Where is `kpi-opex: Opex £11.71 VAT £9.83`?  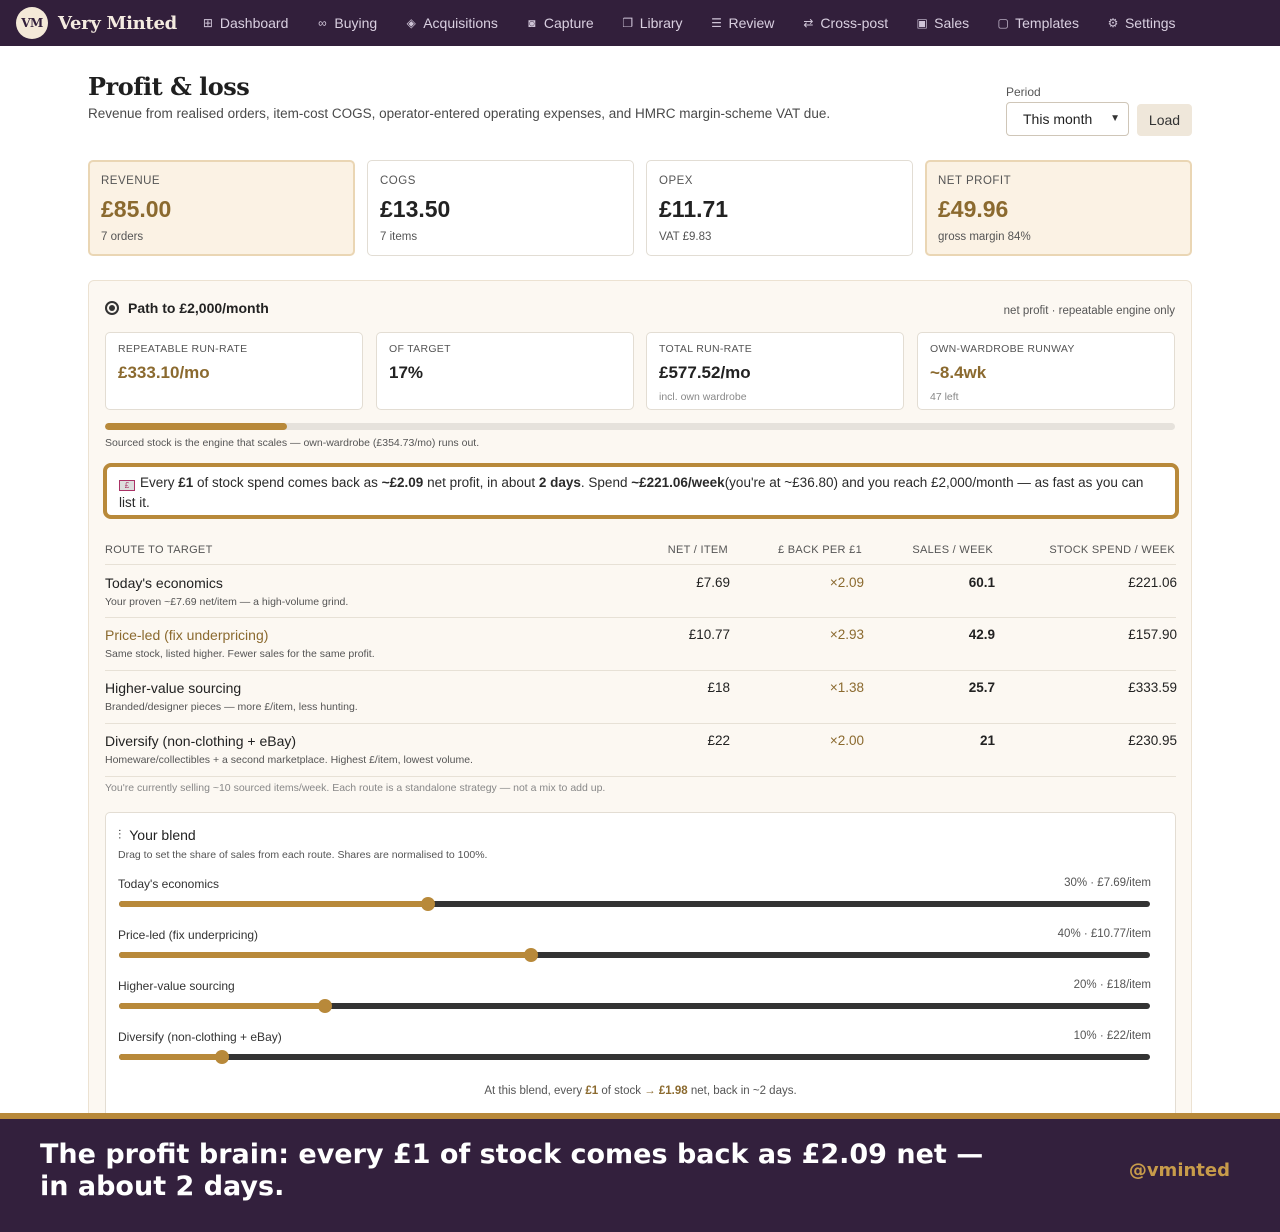
kpi-opex: Opex £11.71 VAT £9.83 is located at coordinates (779, 208).